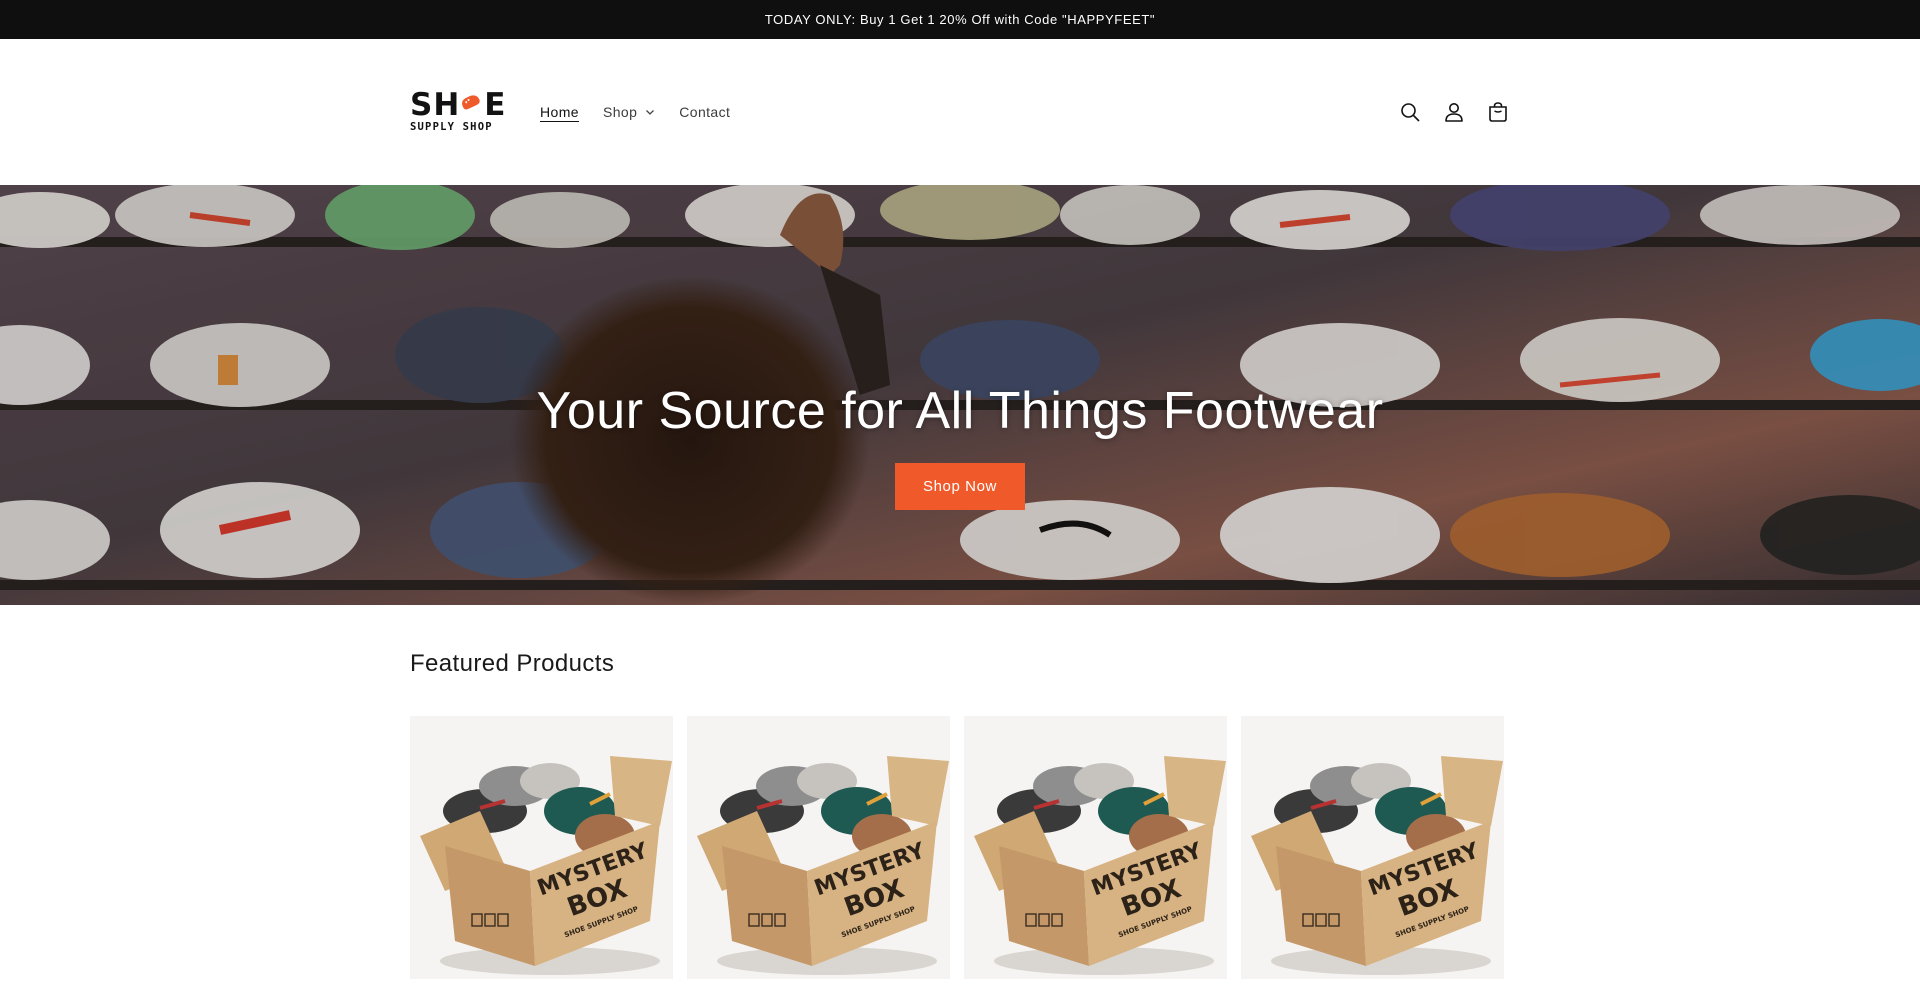  I want to click on cart-icon, so click(1498, 112).